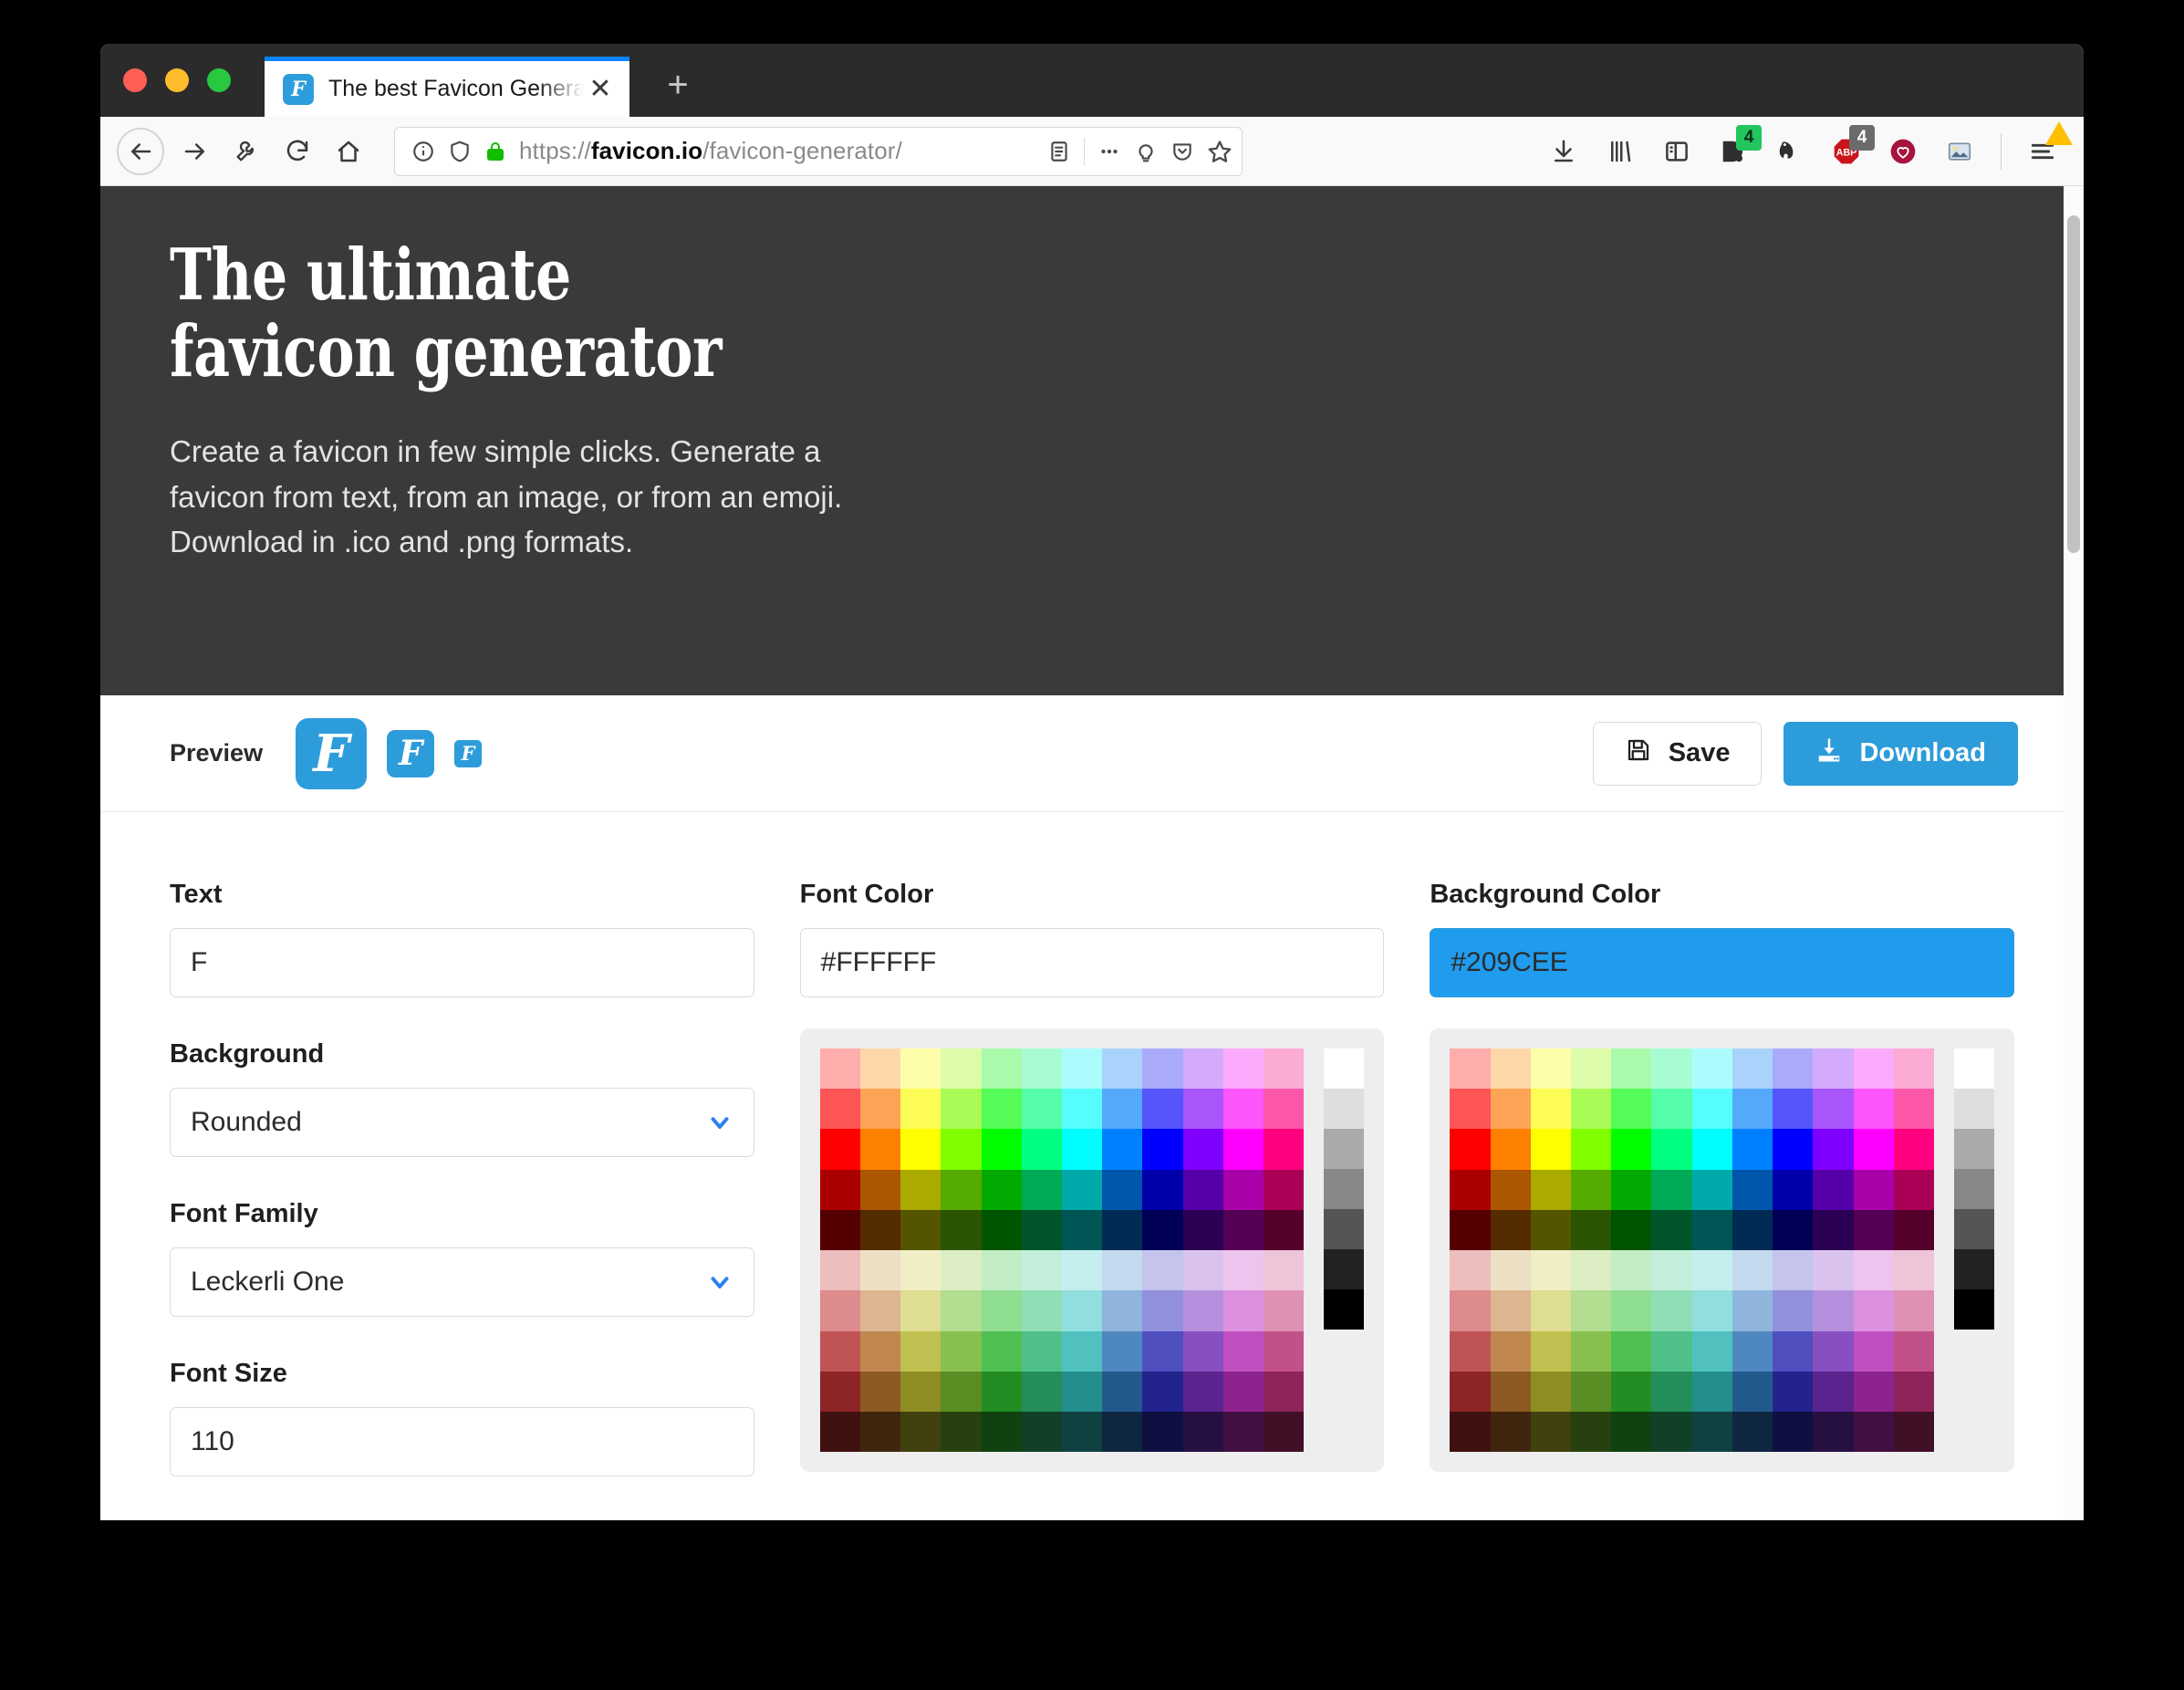  Describe the element at coordinates (1722, 963) in the screenshot. I see `background-color-input: #209CEE` at that location.